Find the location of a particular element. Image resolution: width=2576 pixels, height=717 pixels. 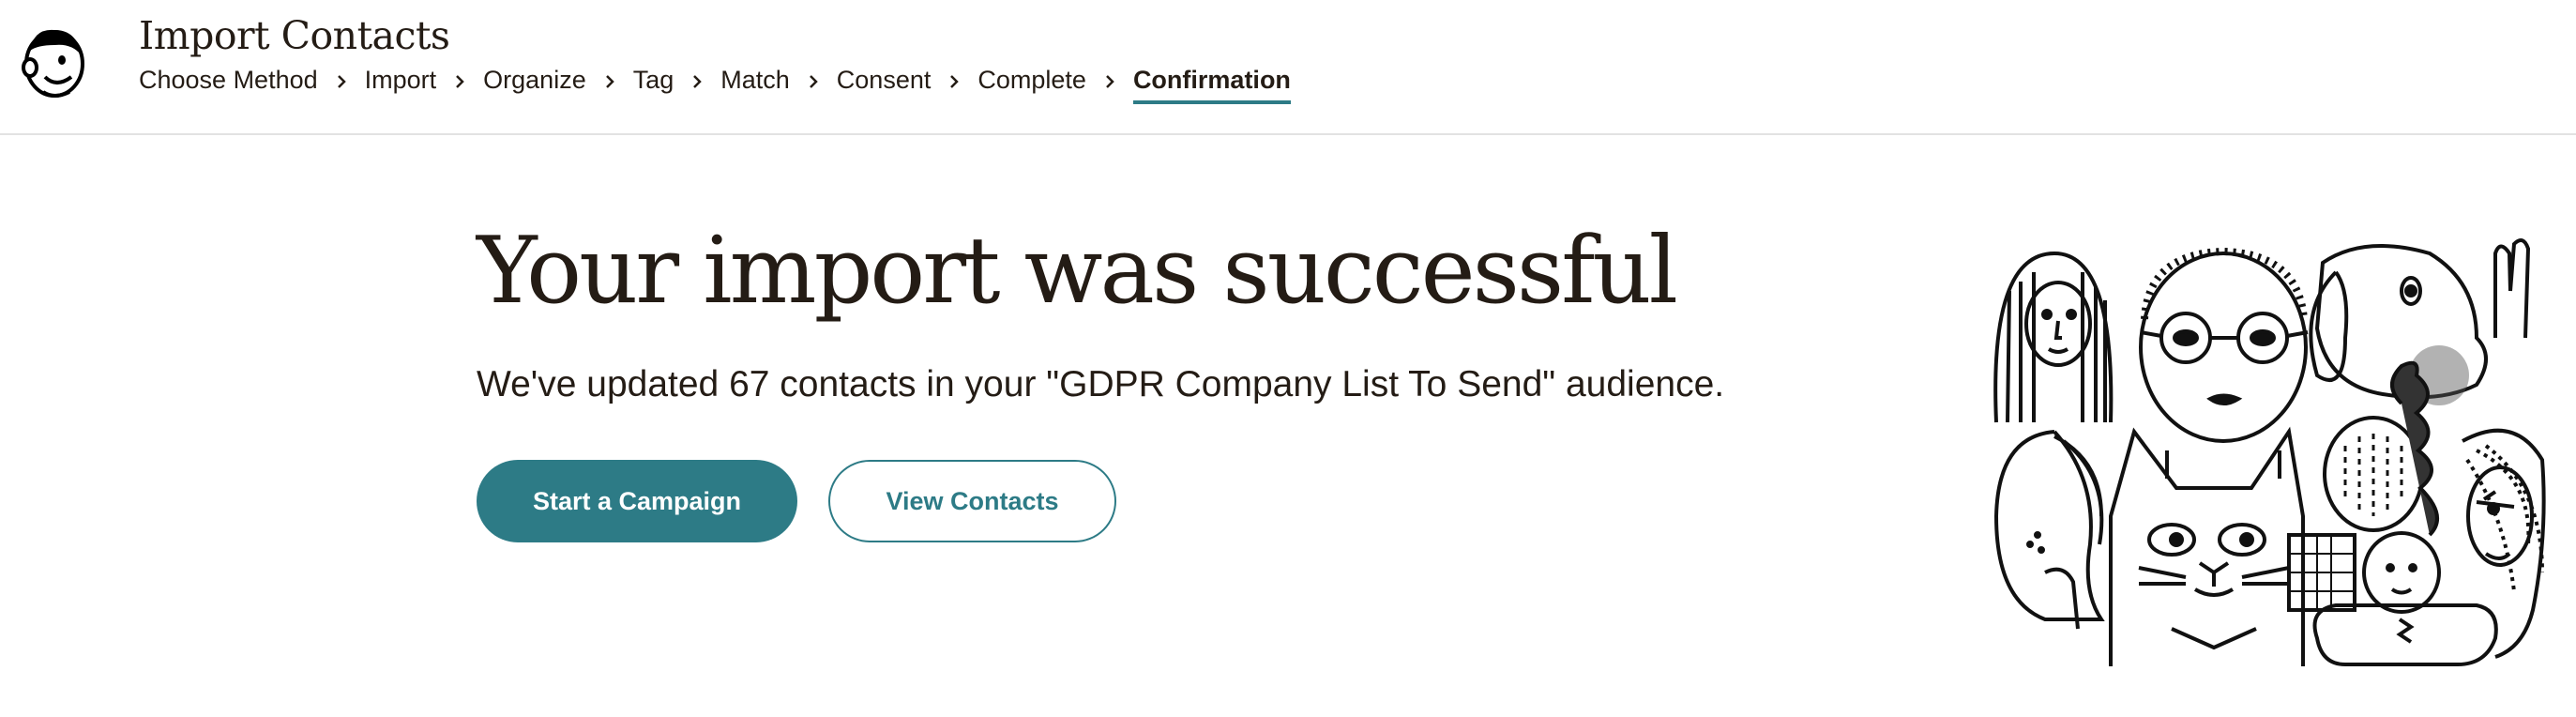

page-title: Import Contacts is located at coordinates (295, 35).